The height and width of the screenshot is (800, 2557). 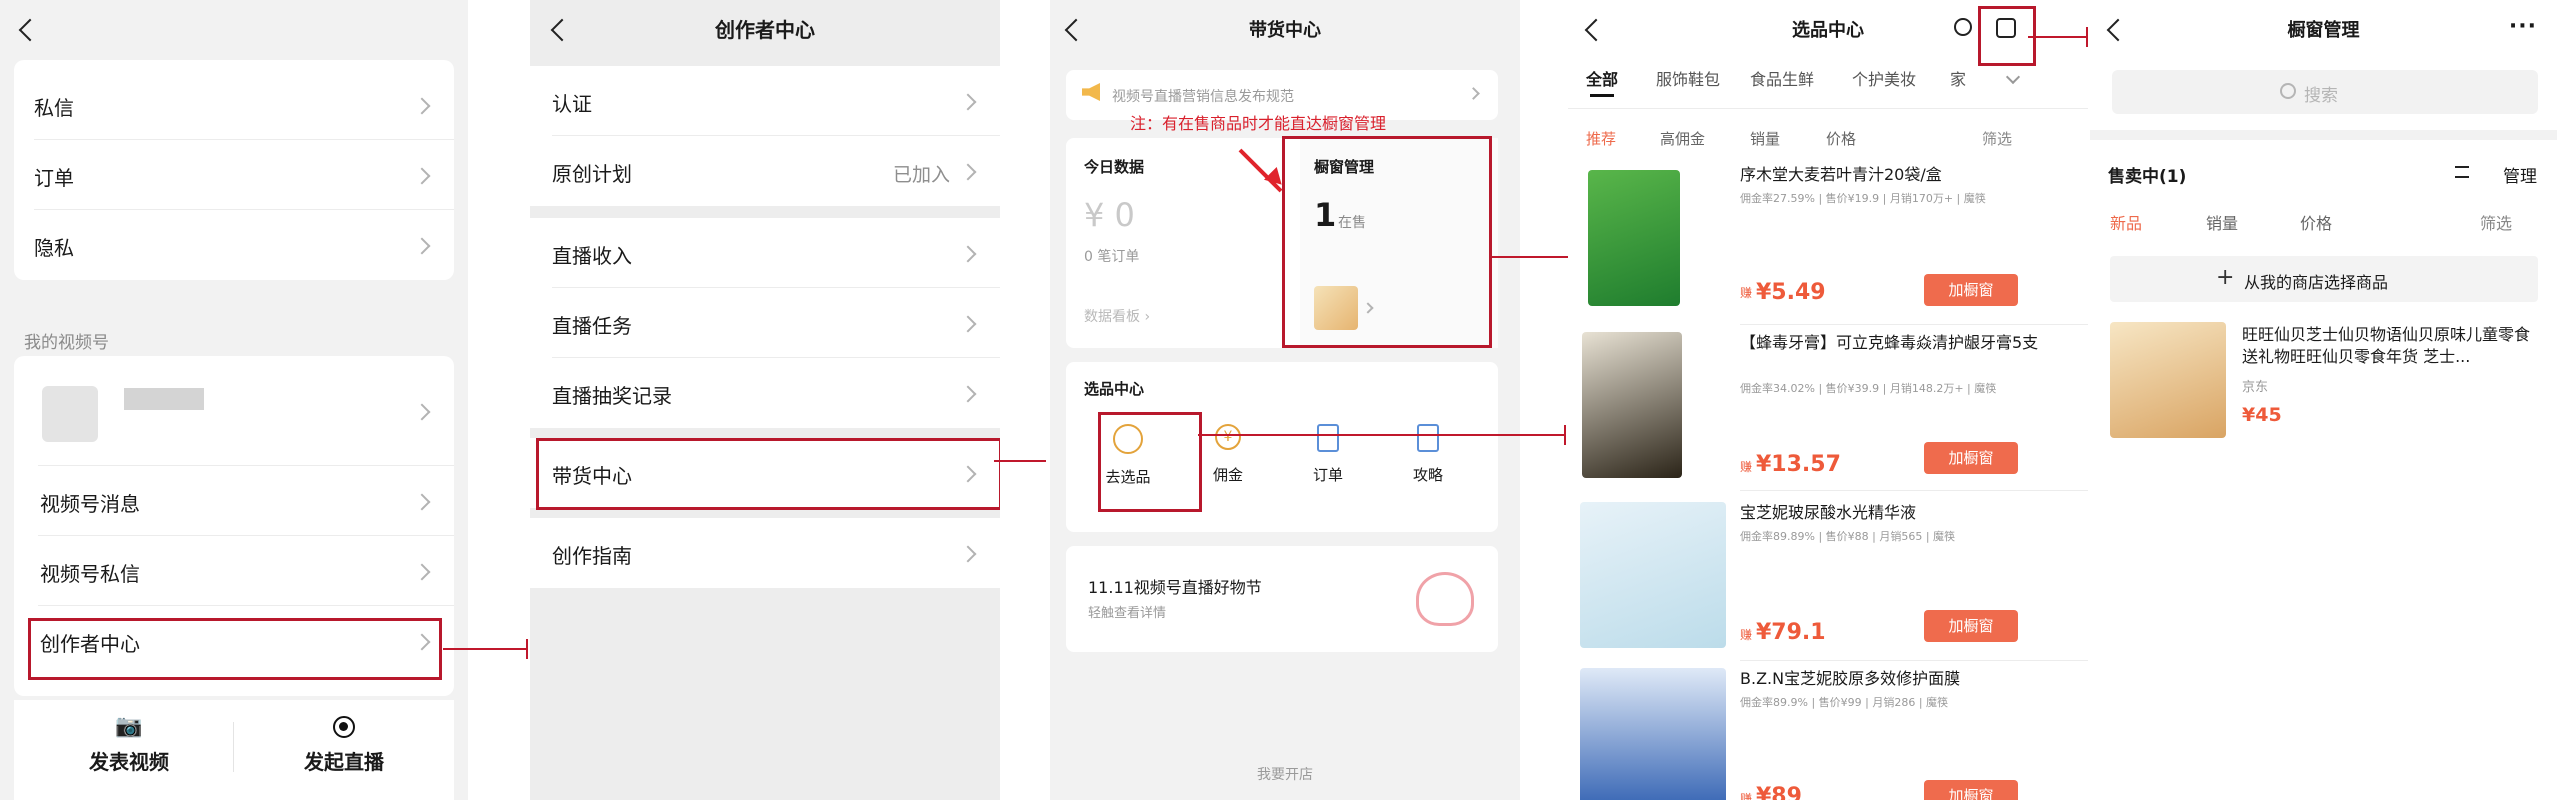 I want to click on coin-icon: ¥, so click(x=1228, y=437).